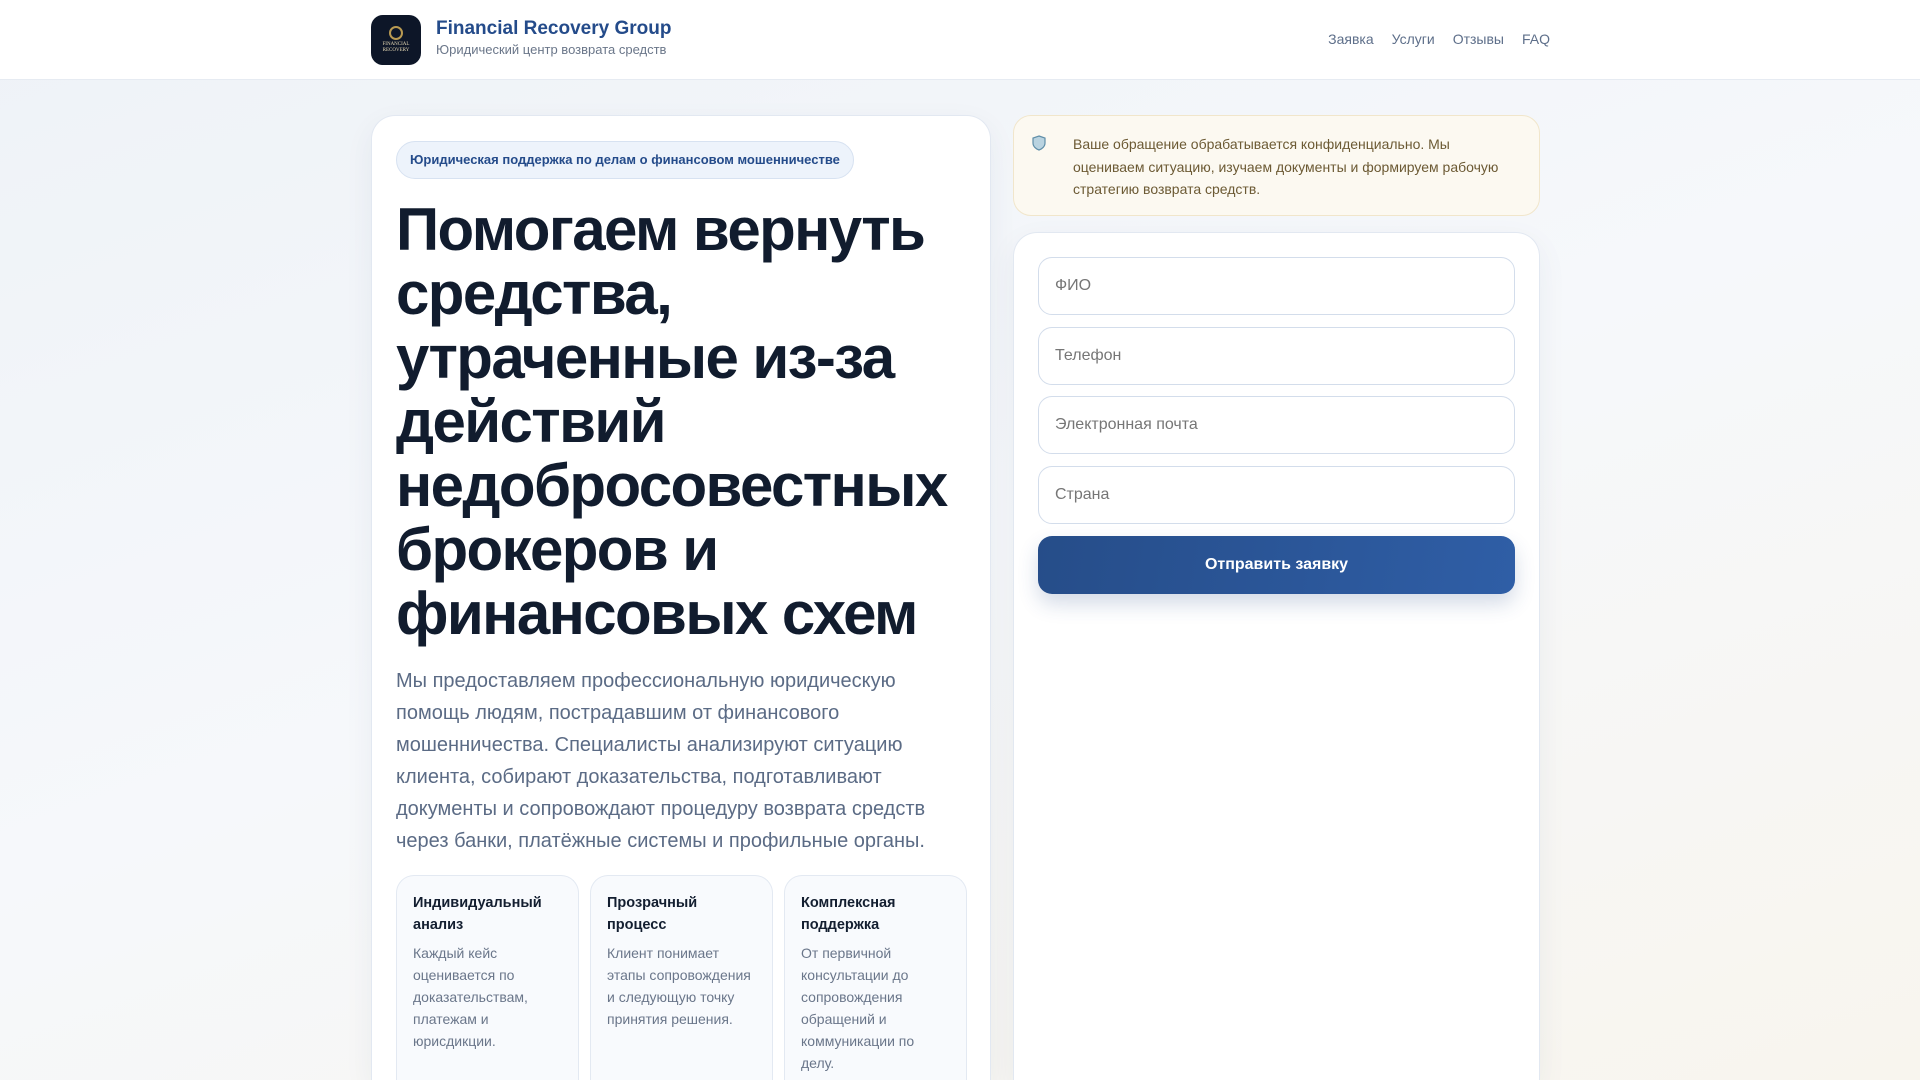  I want to click on submit-request-button: Отправить заявку, so click(1276, 565).